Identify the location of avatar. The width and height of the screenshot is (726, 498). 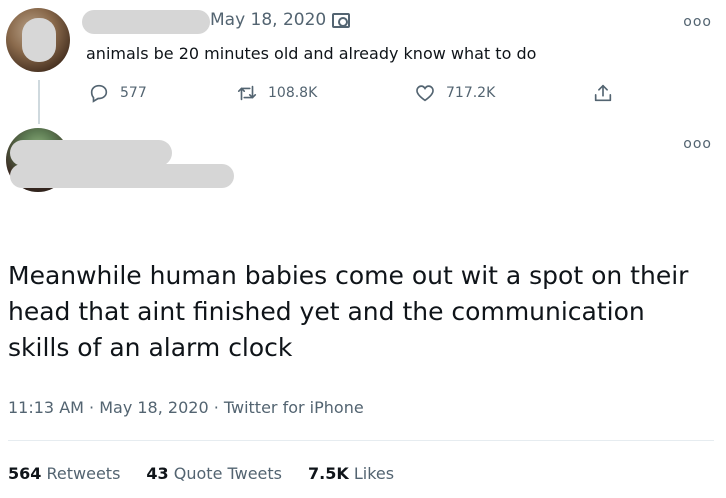
(38, 40).